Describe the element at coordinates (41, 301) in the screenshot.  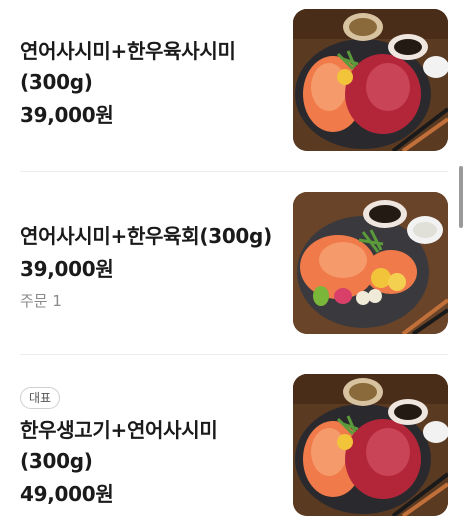
I see `menu-item-order-count: 주문 1` at that location.